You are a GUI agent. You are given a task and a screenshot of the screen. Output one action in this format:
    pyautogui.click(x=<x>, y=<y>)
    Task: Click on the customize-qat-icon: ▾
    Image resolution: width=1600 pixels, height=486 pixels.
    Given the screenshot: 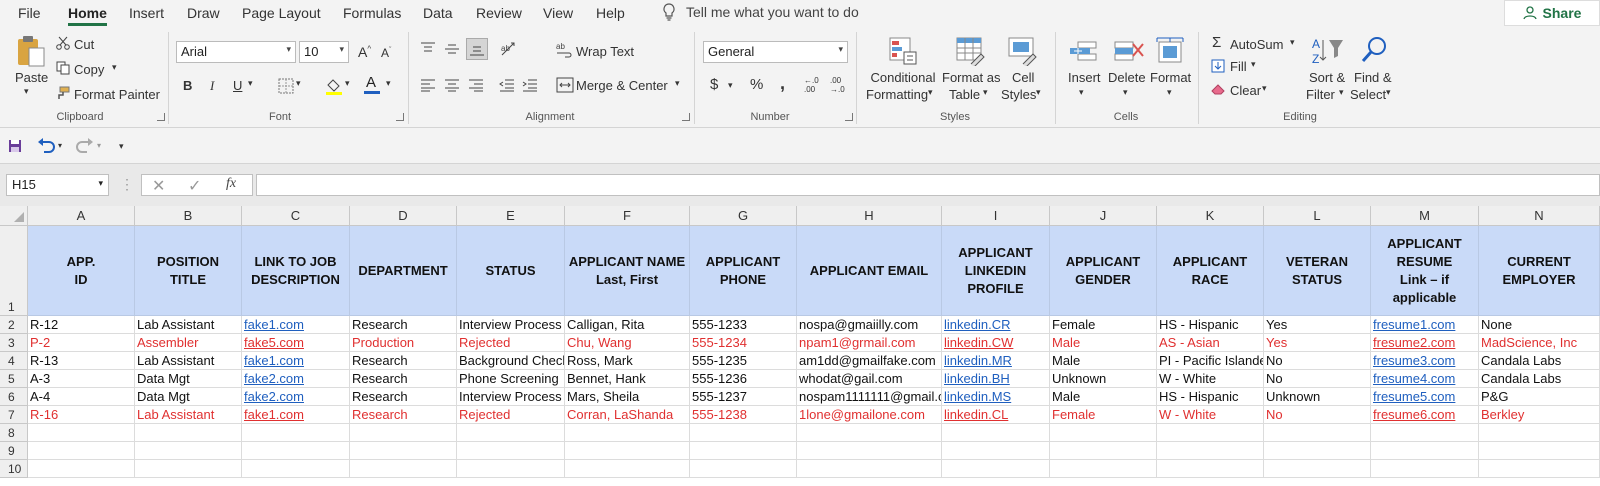 What is the action you would take?
    pyautogui.click(x=121, y=146)
    